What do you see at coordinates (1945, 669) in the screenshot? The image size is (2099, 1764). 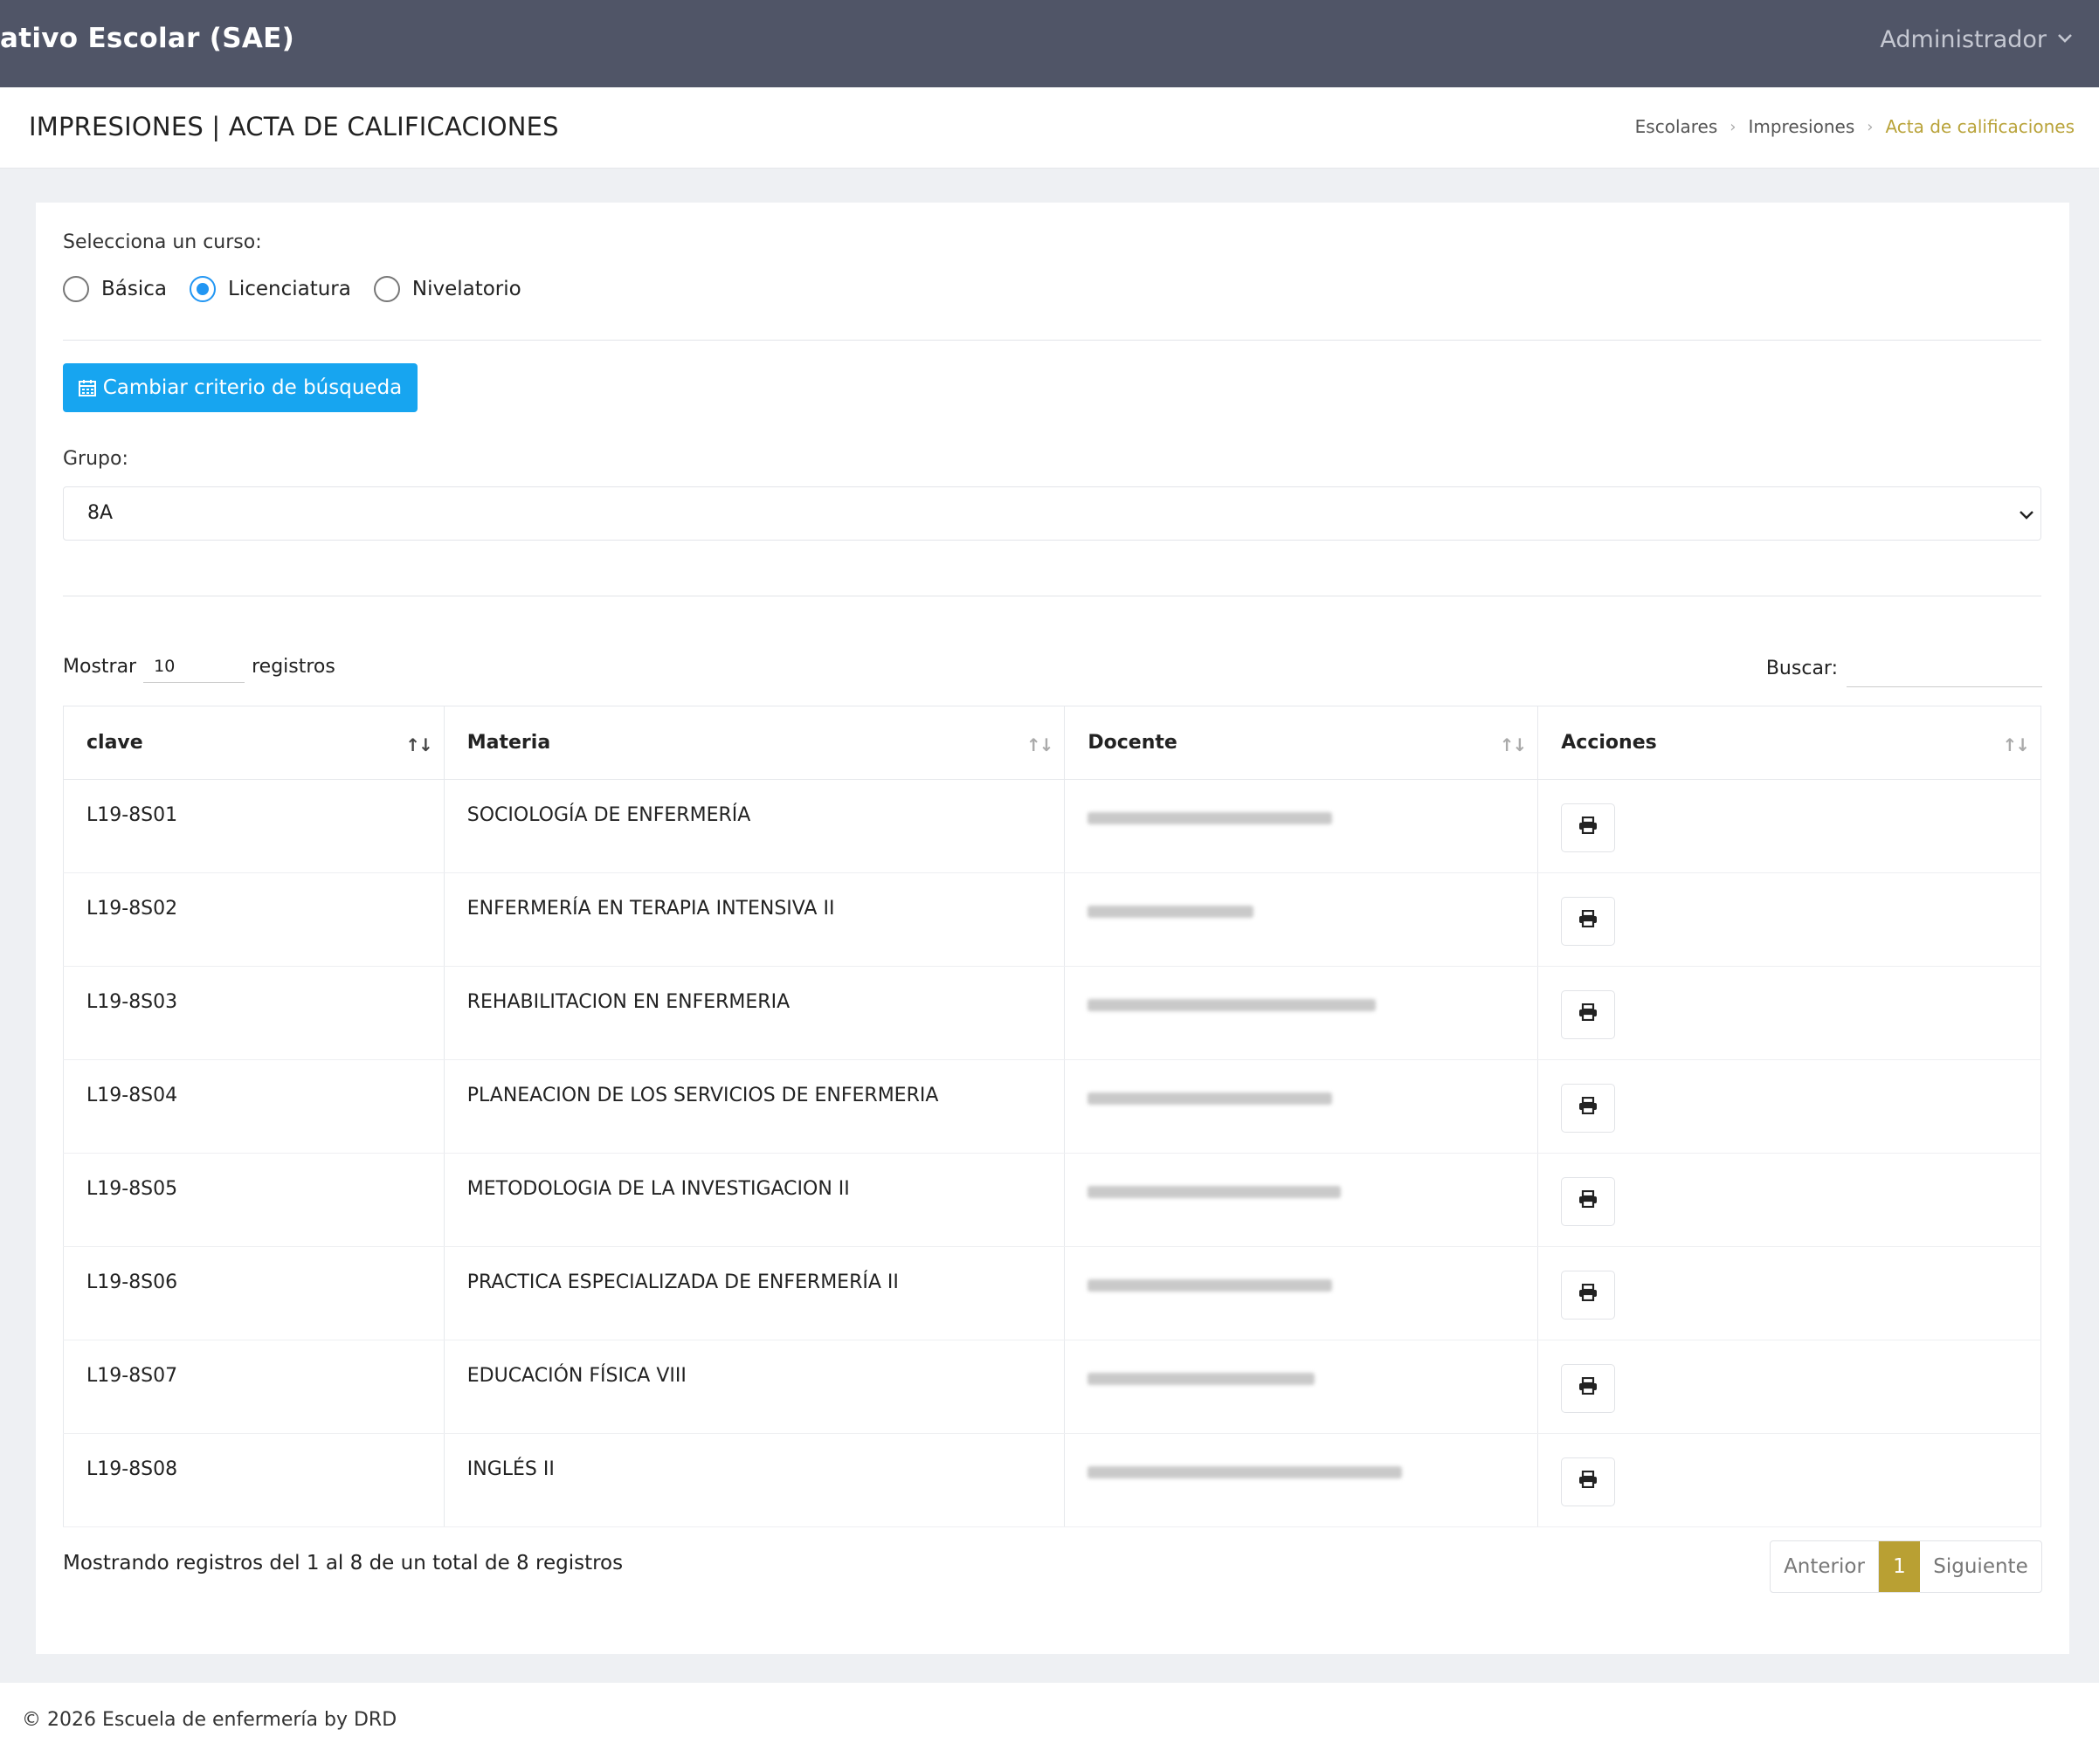 I see `search-input` at bounding box center [1945, 669].